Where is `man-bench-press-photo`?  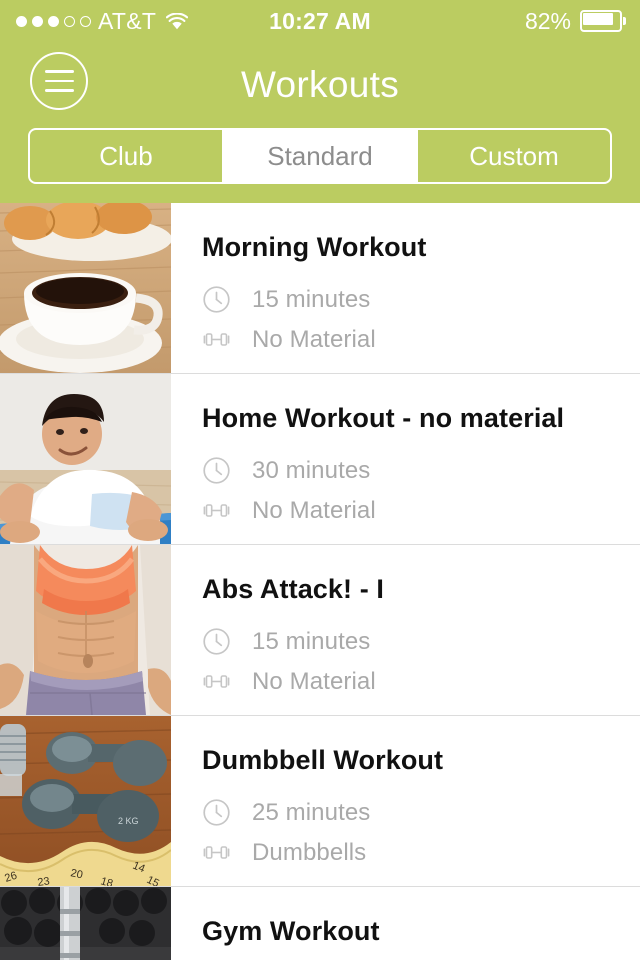
man-bench-press-photo is located at coordinates (85, 923).